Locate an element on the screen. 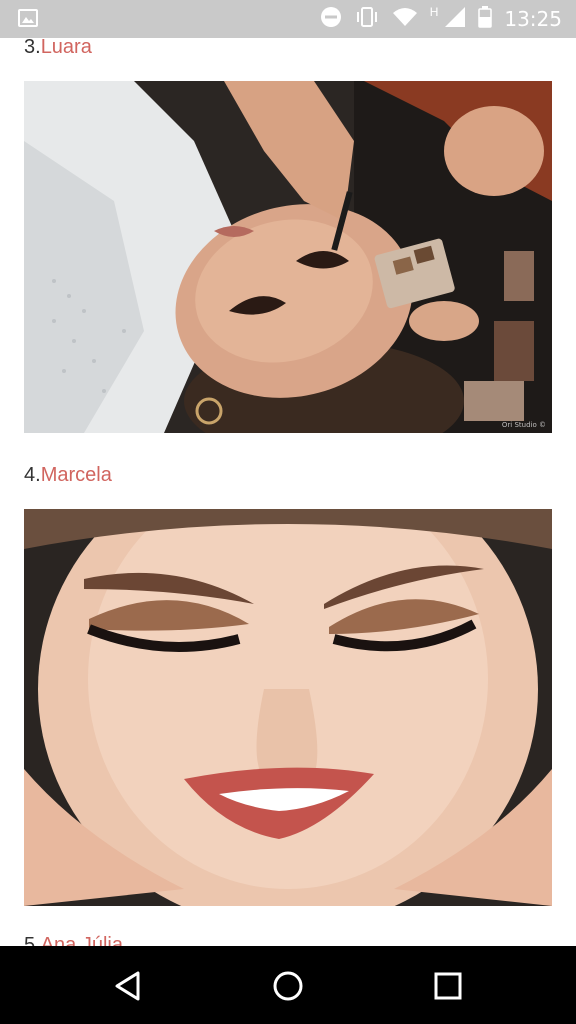 The image size is (576, 1024). recents-icon is located at coordinates (448, 986).